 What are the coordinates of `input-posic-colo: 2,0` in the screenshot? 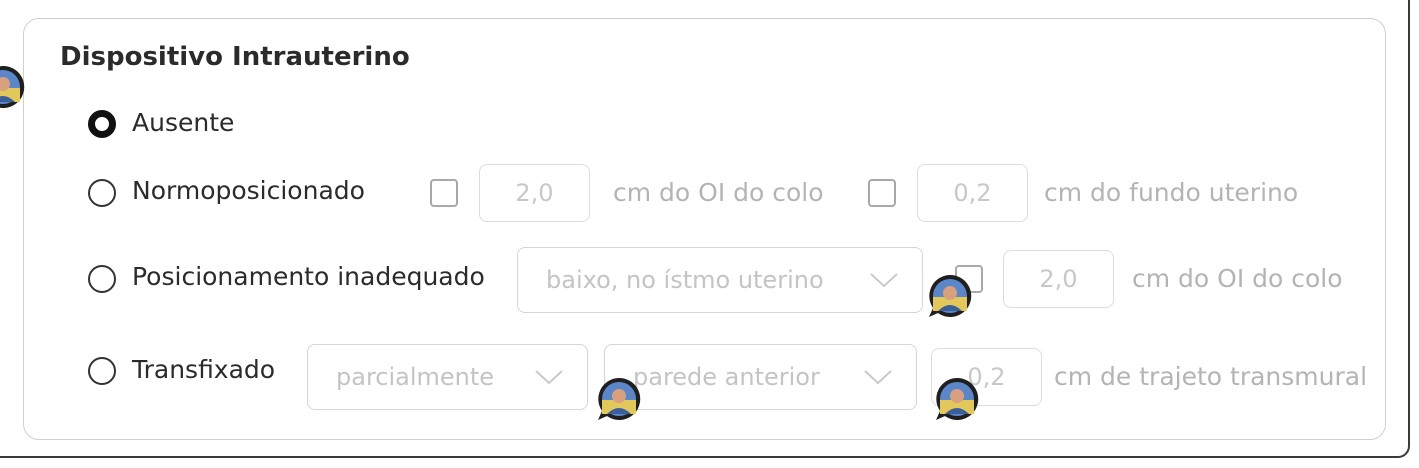 It's located at (1058, 279).